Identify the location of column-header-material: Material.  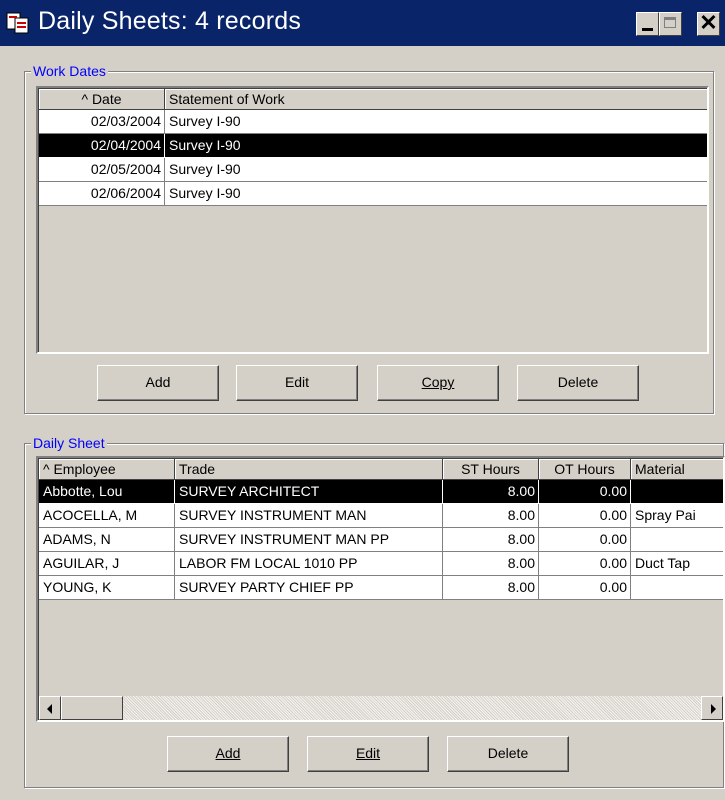
(677, 469).